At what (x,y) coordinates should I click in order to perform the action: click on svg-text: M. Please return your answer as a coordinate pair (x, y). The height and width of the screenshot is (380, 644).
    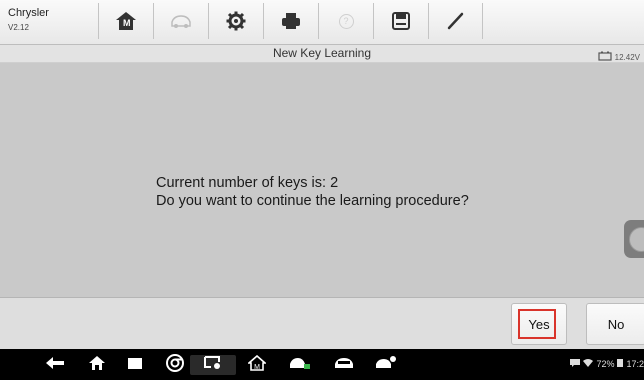
    Looking at the image, I should click on (257, 367).